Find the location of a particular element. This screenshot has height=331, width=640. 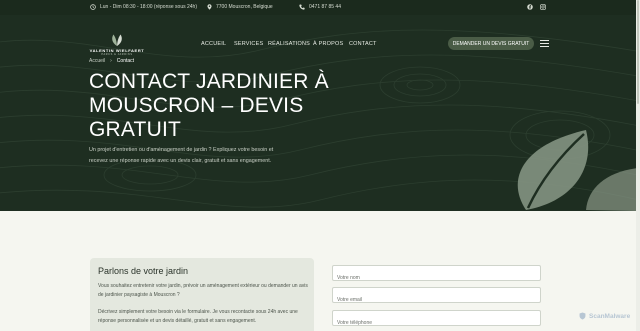

location-pin-icon is located at coordinates (209, 7).